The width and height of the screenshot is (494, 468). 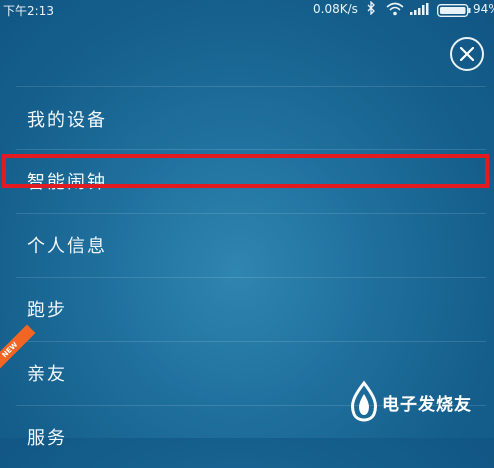 What do you see at coordinates (47, 438) in the screenshot?
I see `menu-item-label: 服务` at bounding box center [47, 438].